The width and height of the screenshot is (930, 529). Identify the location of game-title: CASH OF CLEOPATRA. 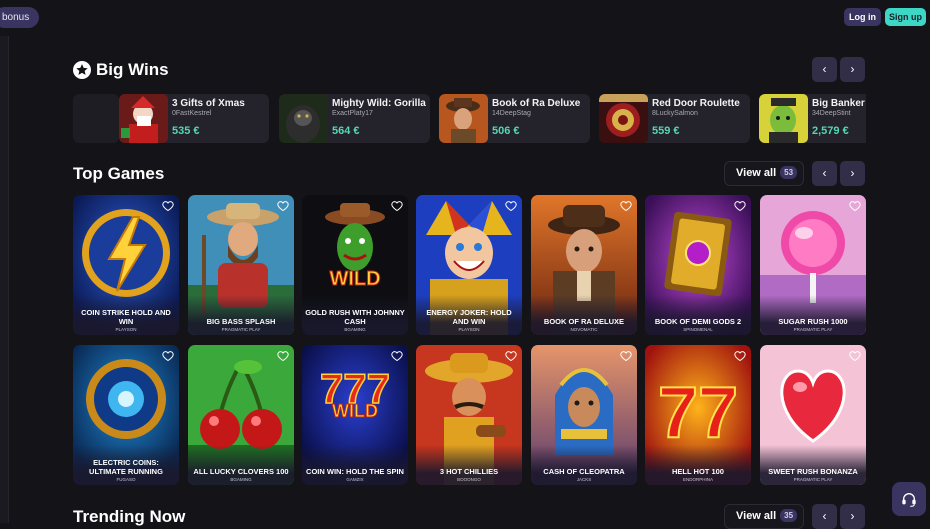
(584, 471).